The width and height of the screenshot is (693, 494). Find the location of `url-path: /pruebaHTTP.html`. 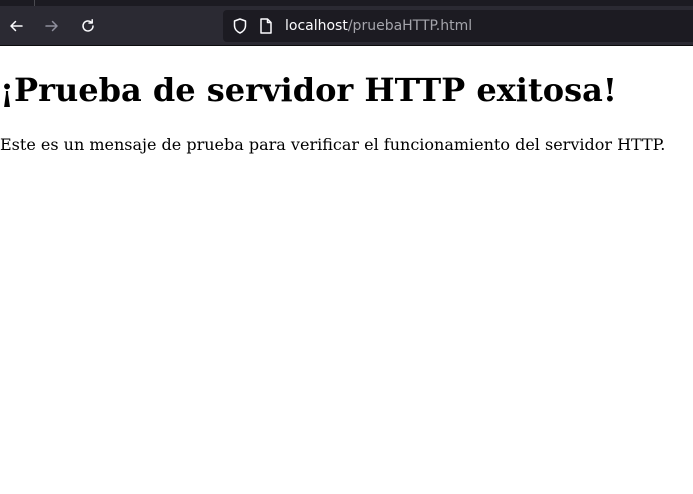

url-path: /pruebaHTTP.html is located at coordinates (410, 26).